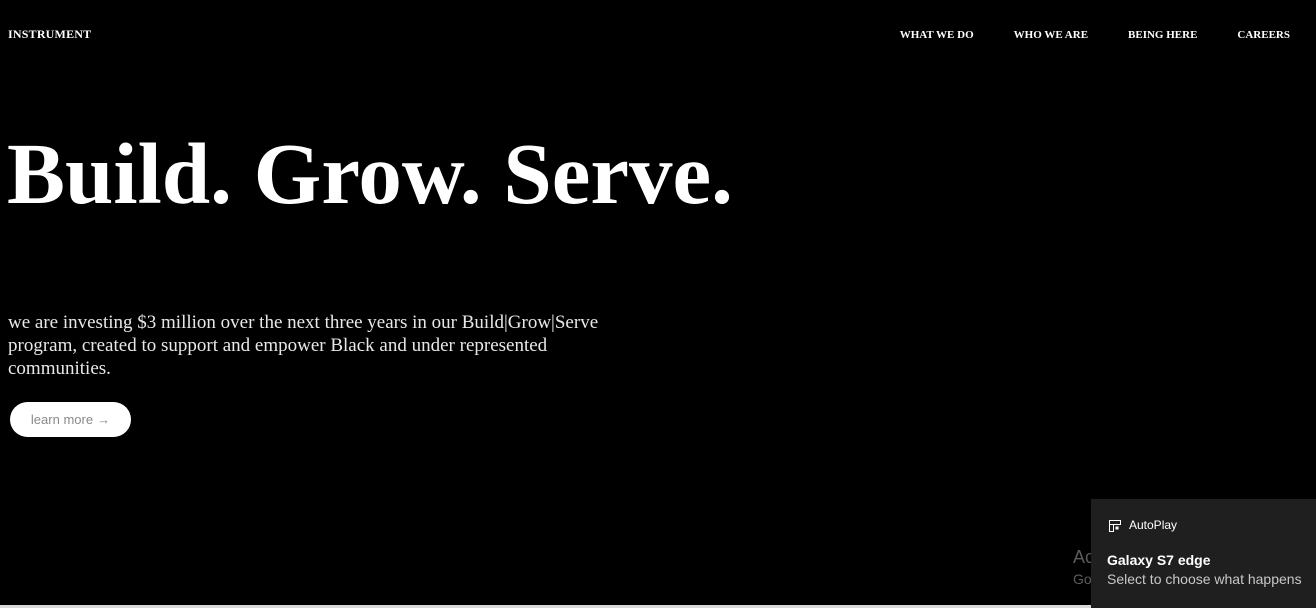 This screenshot has height=608, width=1316. I want to click on notification-title: Galaxy S7 edge, so click(1159, 560).